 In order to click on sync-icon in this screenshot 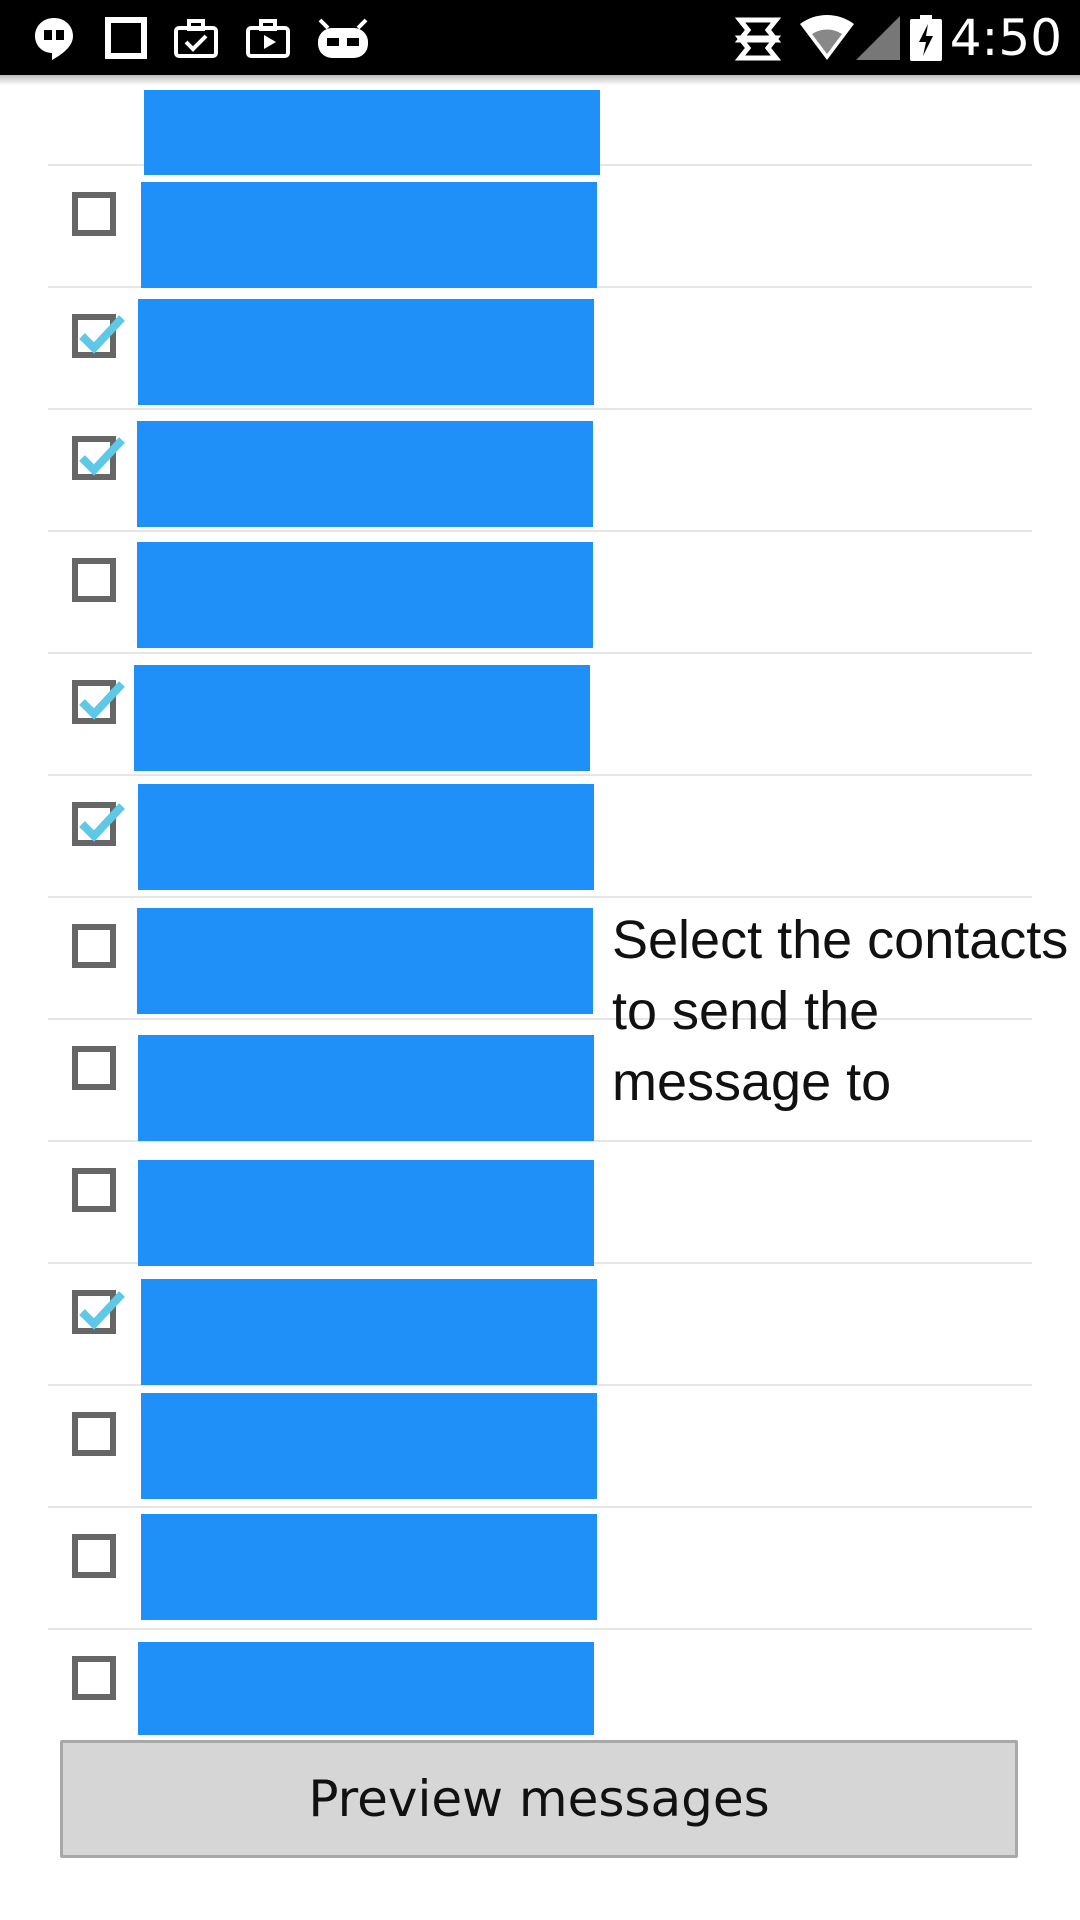, I will do `click(758, 38)`.